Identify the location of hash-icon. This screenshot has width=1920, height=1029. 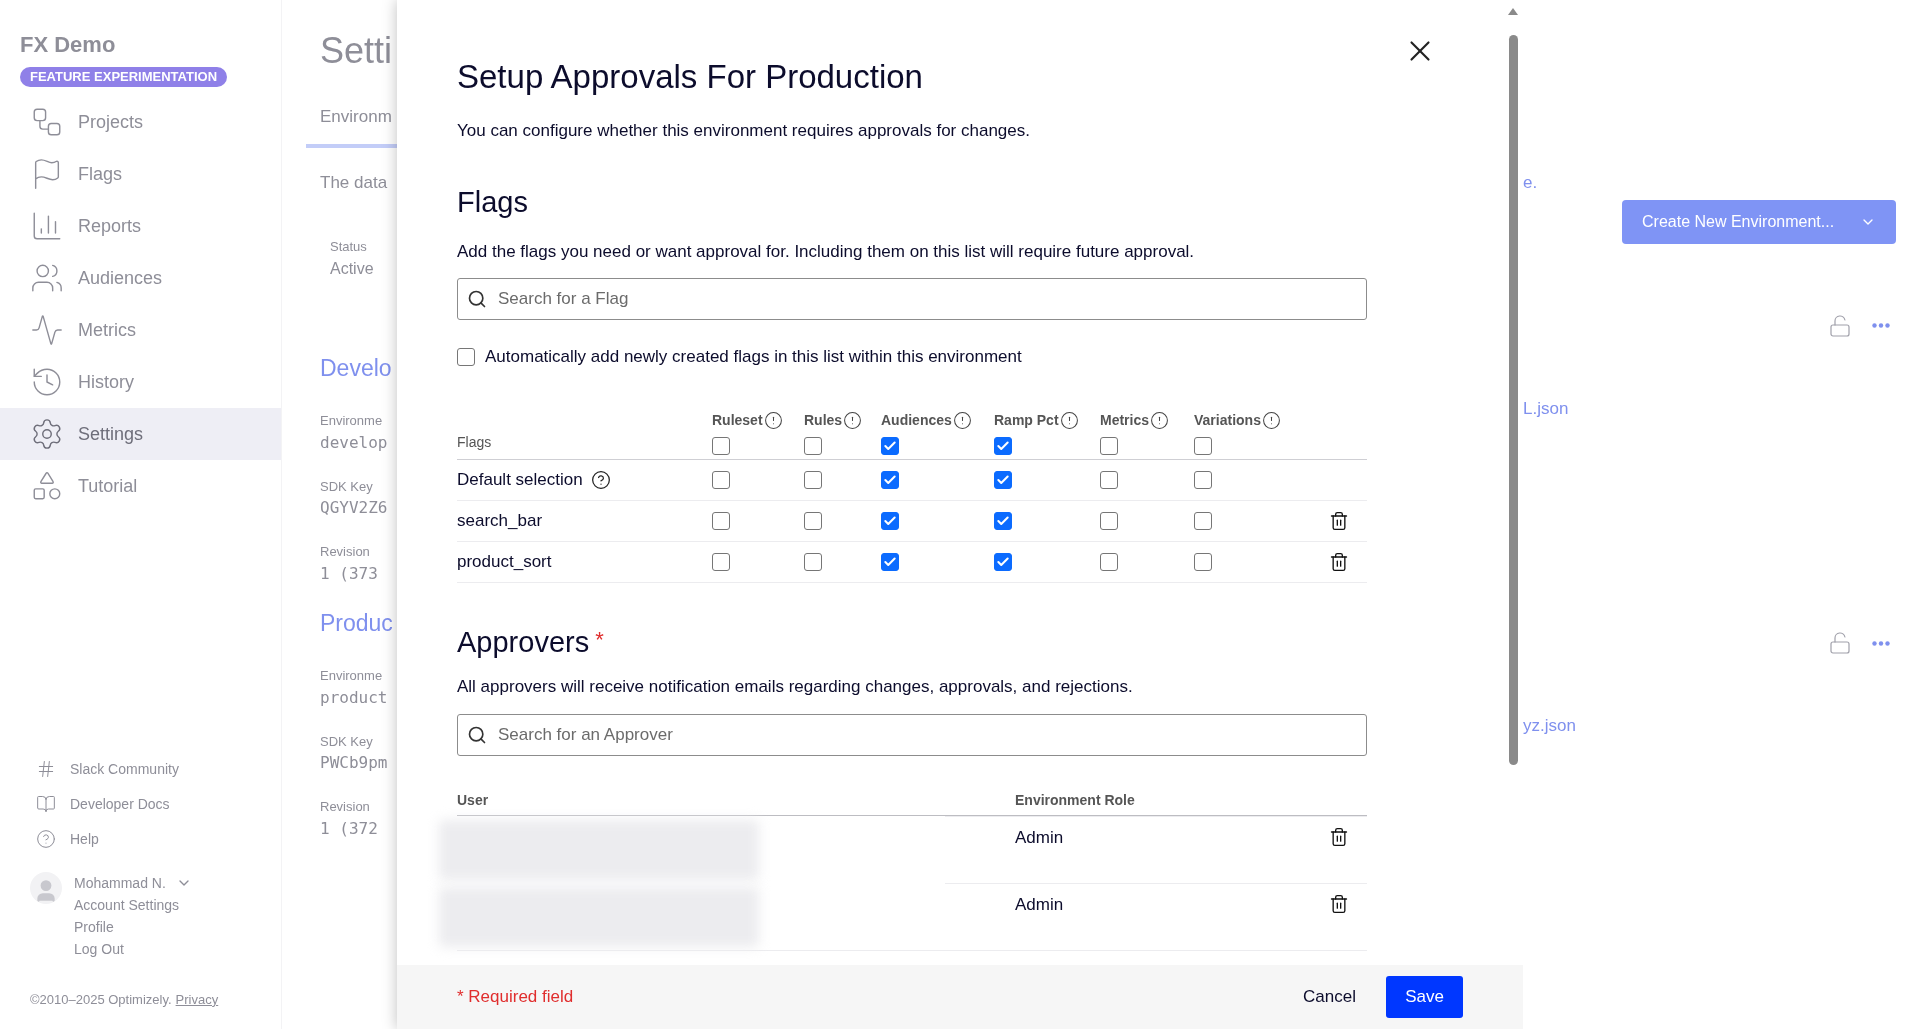
(46, 769).